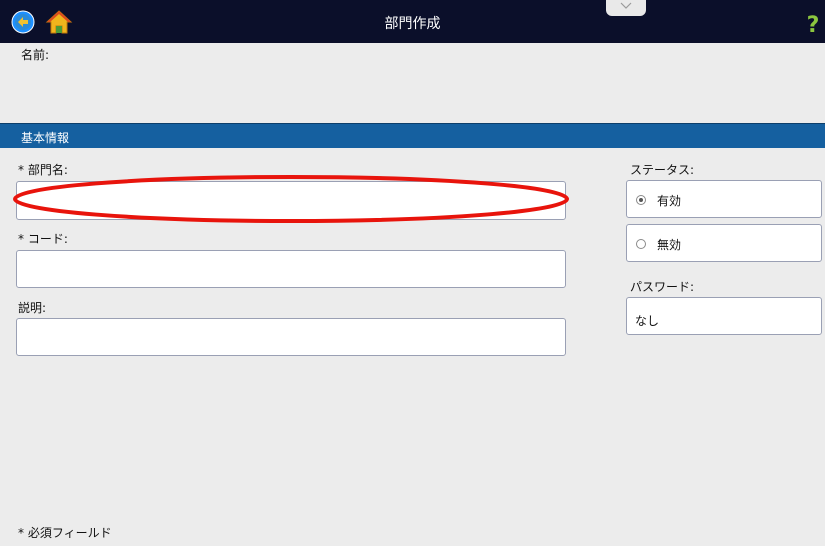  What do you see at coordinates (291, 269) in the screenshot?
I see `code-input` at bounding box center [291, 269].